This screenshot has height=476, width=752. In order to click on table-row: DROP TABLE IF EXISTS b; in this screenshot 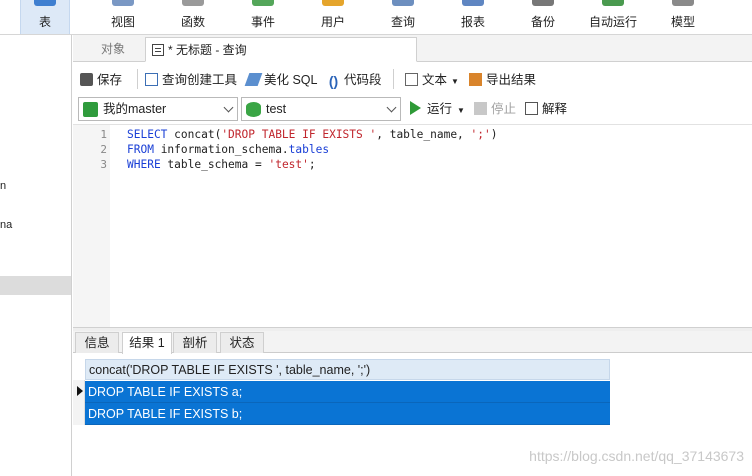, I will do `click(347, 414)`.